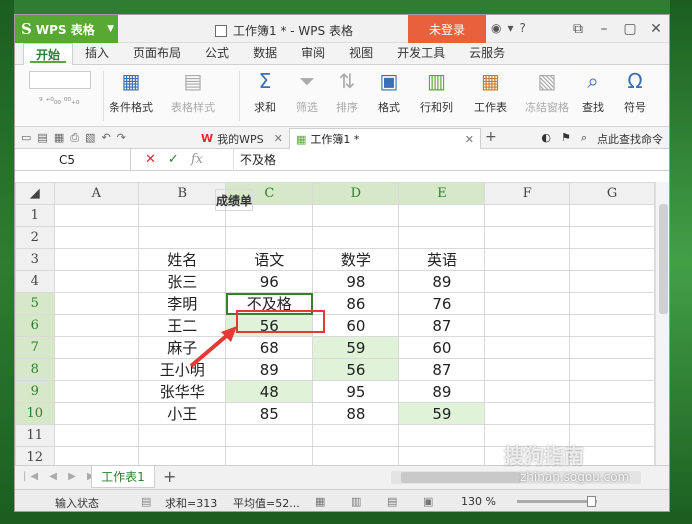 This screenshot has width=692, height=524. I want to click on vertical-scrollbar, so click(662, 323).